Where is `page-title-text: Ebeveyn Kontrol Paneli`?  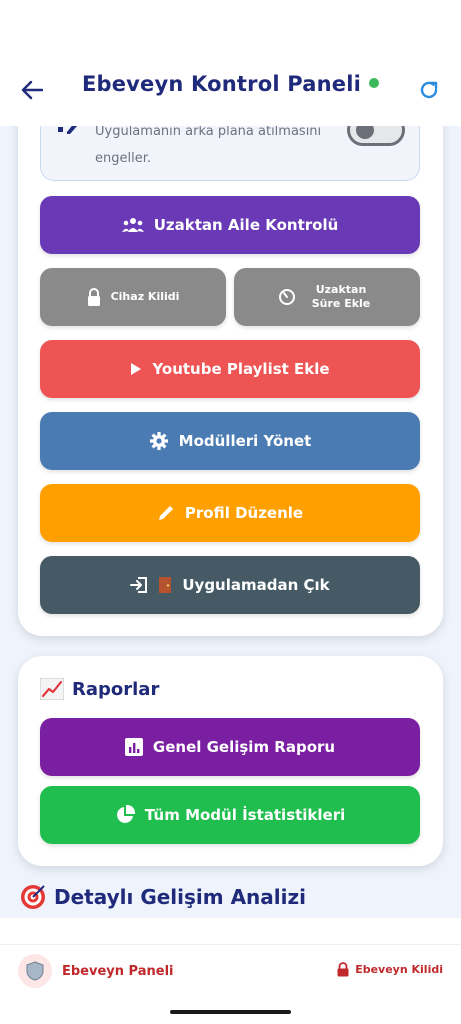 page-title-text: Ebeveyn Kontrol Paneli is located at coordinates (221, 84).